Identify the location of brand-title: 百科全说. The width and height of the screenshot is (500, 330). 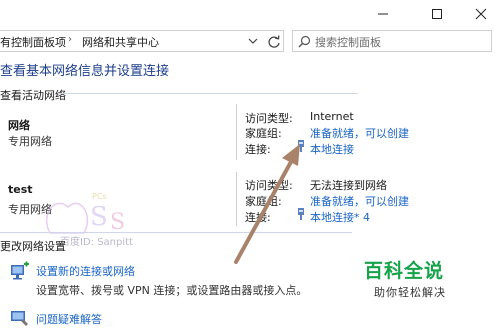
(404, 271).